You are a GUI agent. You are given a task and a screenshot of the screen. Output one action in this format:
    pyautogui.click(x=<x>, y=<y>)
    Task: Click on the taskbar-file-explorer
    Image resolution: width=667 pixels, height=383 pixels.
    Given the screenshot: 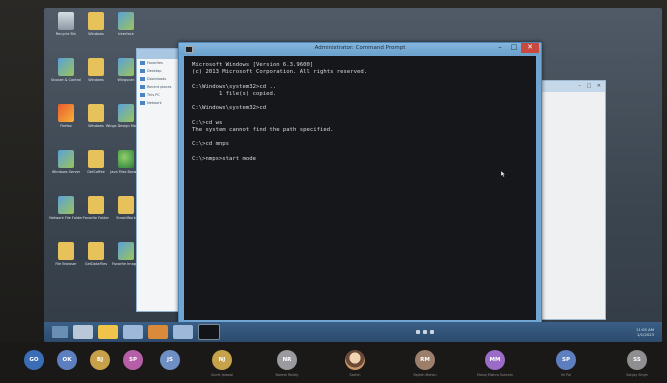 What is the action you would take?
    pyautogui.click(x=108, y=332)
    